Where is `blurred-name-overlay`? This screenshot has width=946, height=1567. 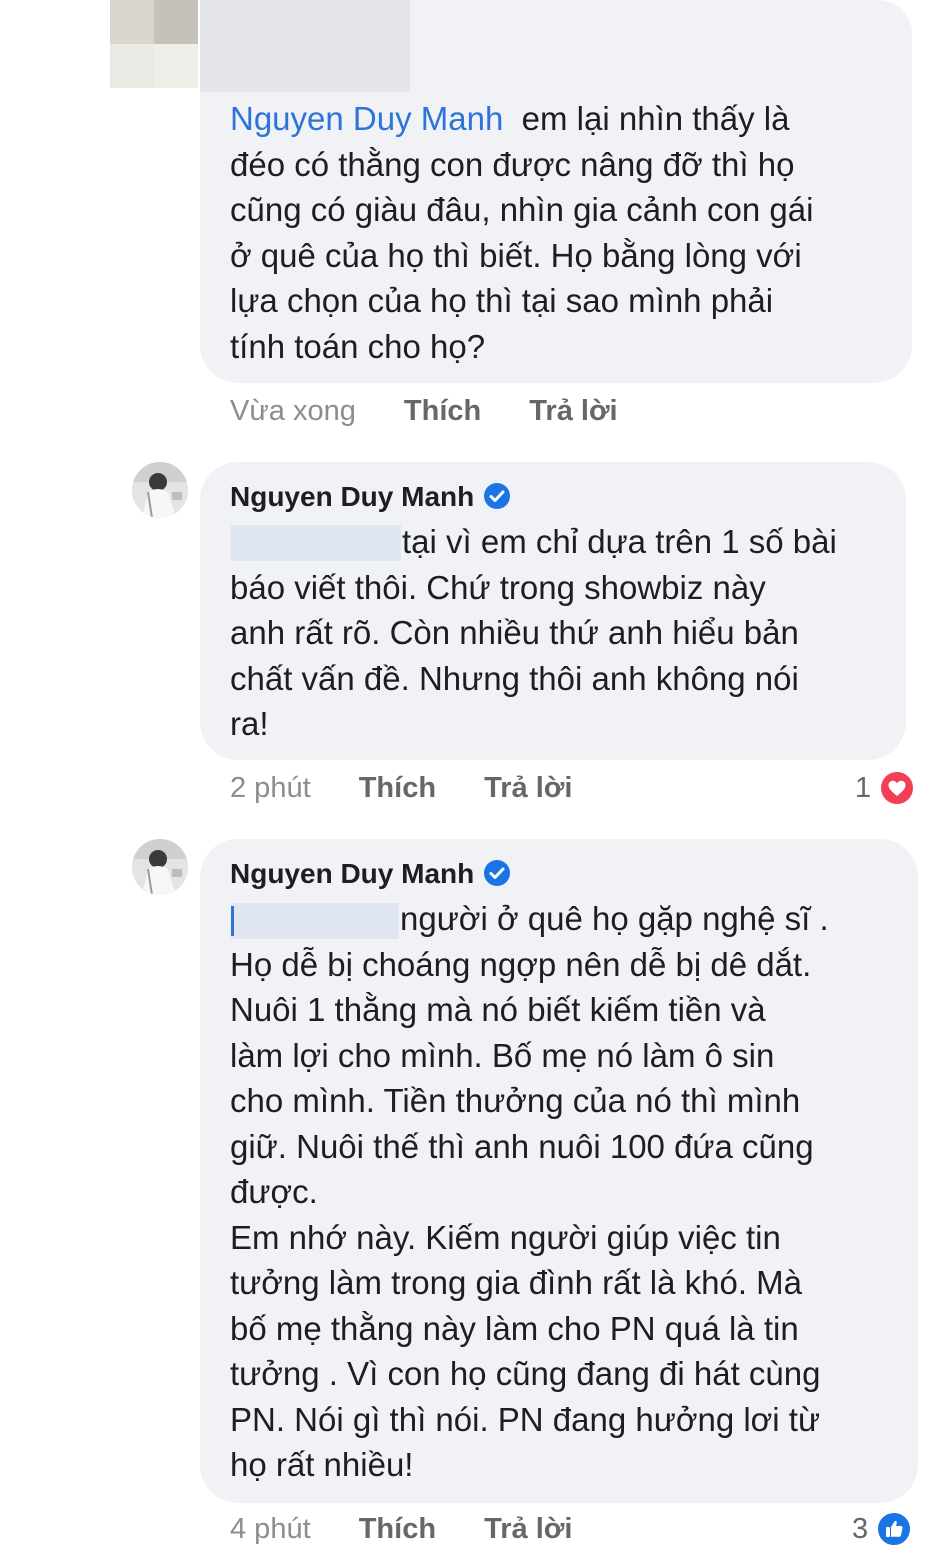
blurred-name-overlay is located at coordinates (305, 46).